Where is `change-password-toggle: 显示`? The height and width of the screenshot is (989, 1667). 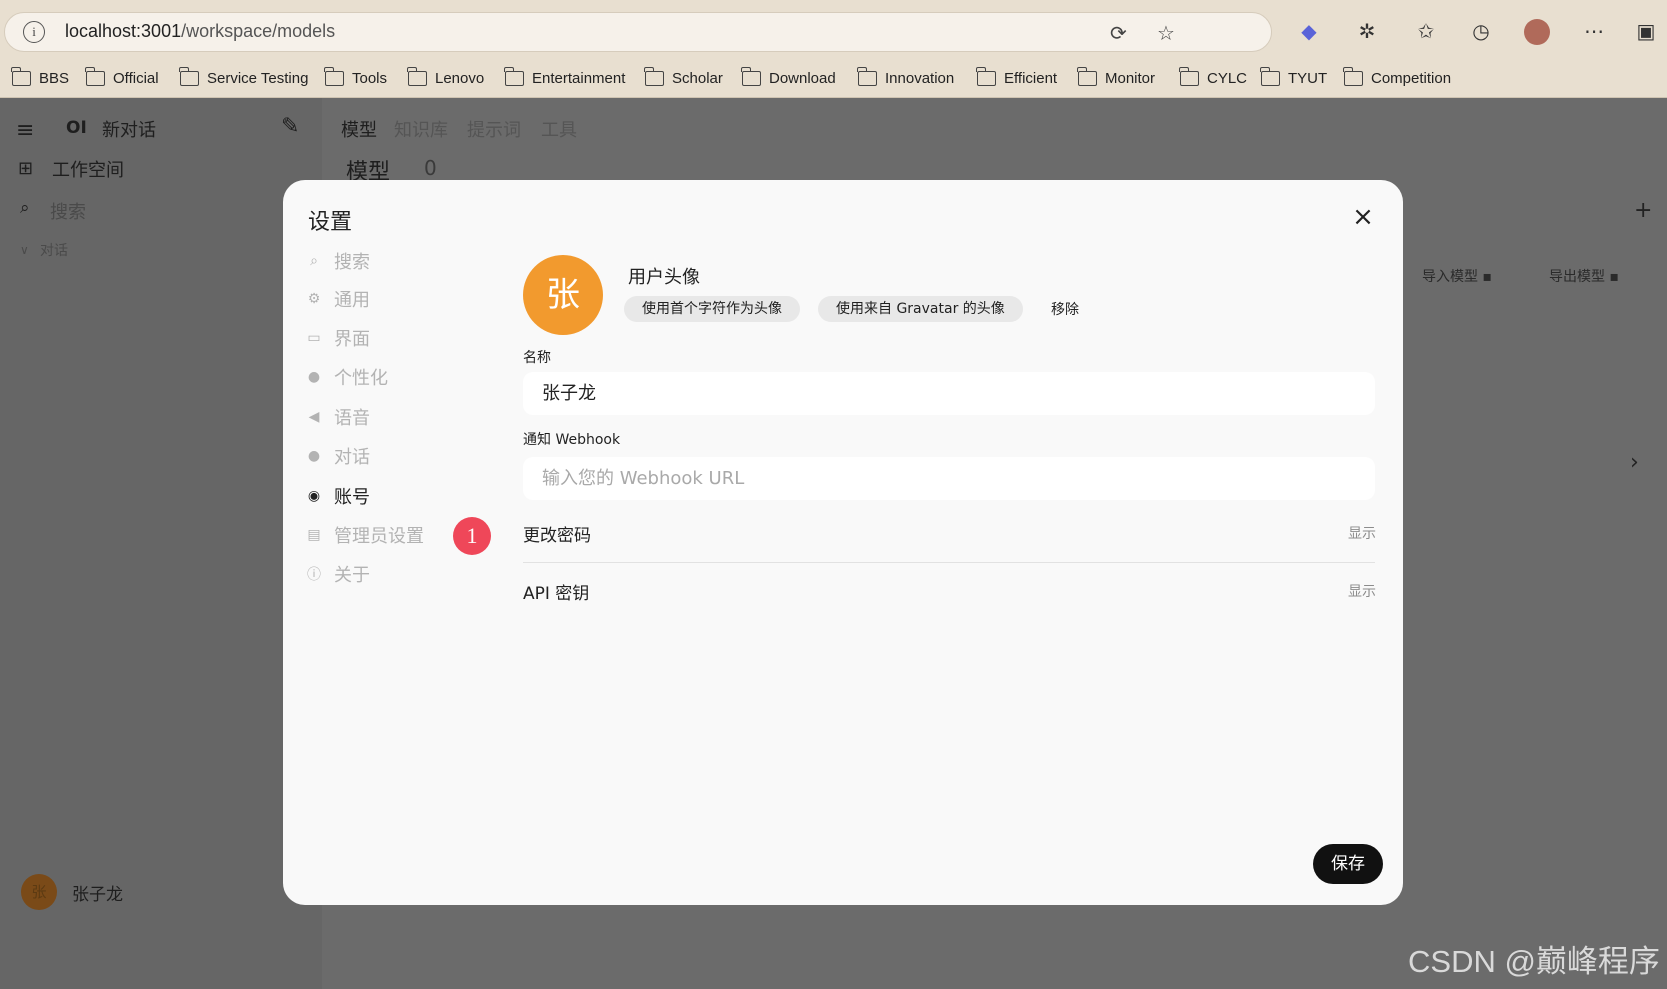
change-password-toggle: 显示 is located at coordinates (1362, 533).